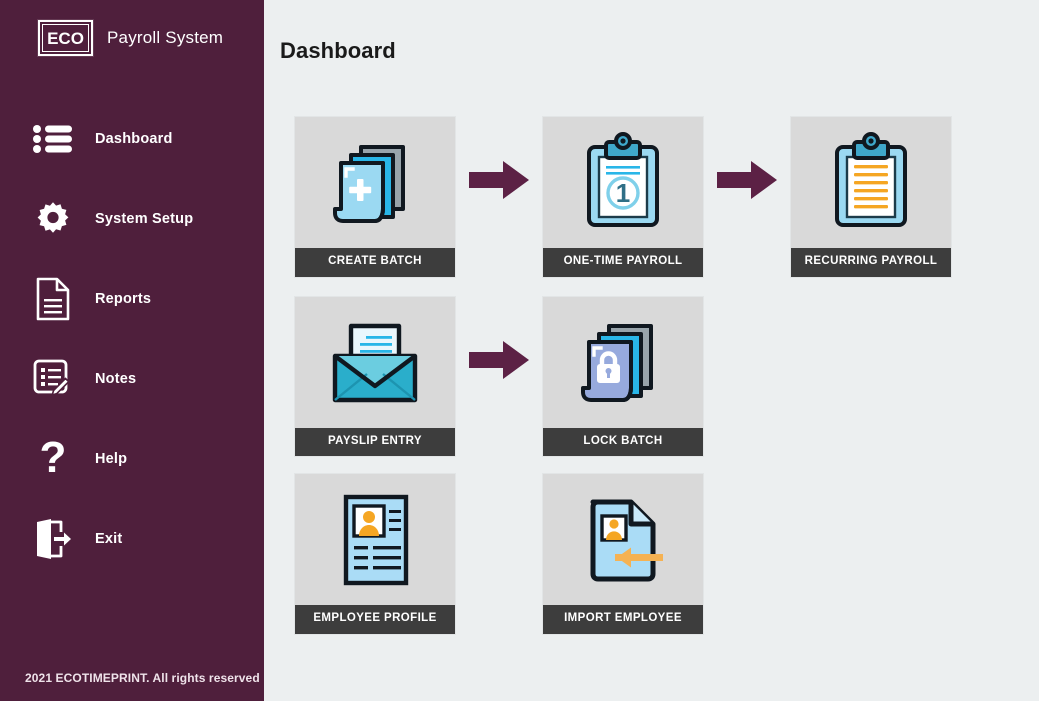 This screenshot has height=701, width=1039. I want to click on clipboard-lines-icon, so click(871, 182).